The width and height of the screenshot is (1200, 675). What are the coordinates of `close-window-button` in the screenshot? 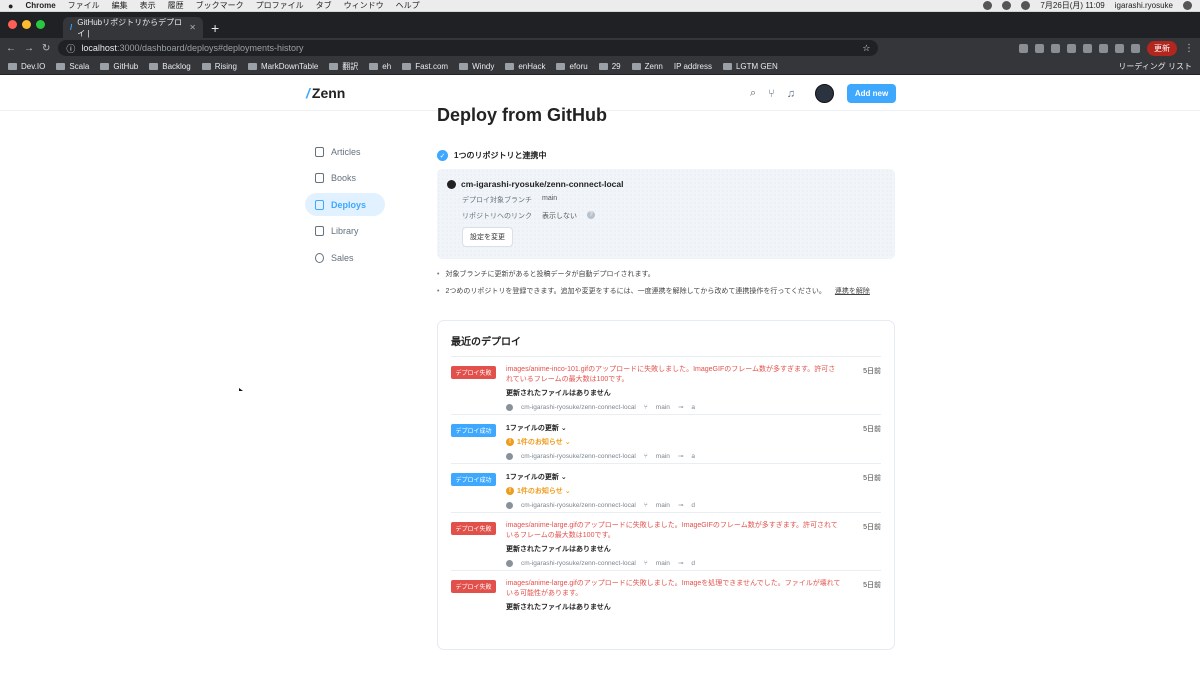 It's located at (12, 24).